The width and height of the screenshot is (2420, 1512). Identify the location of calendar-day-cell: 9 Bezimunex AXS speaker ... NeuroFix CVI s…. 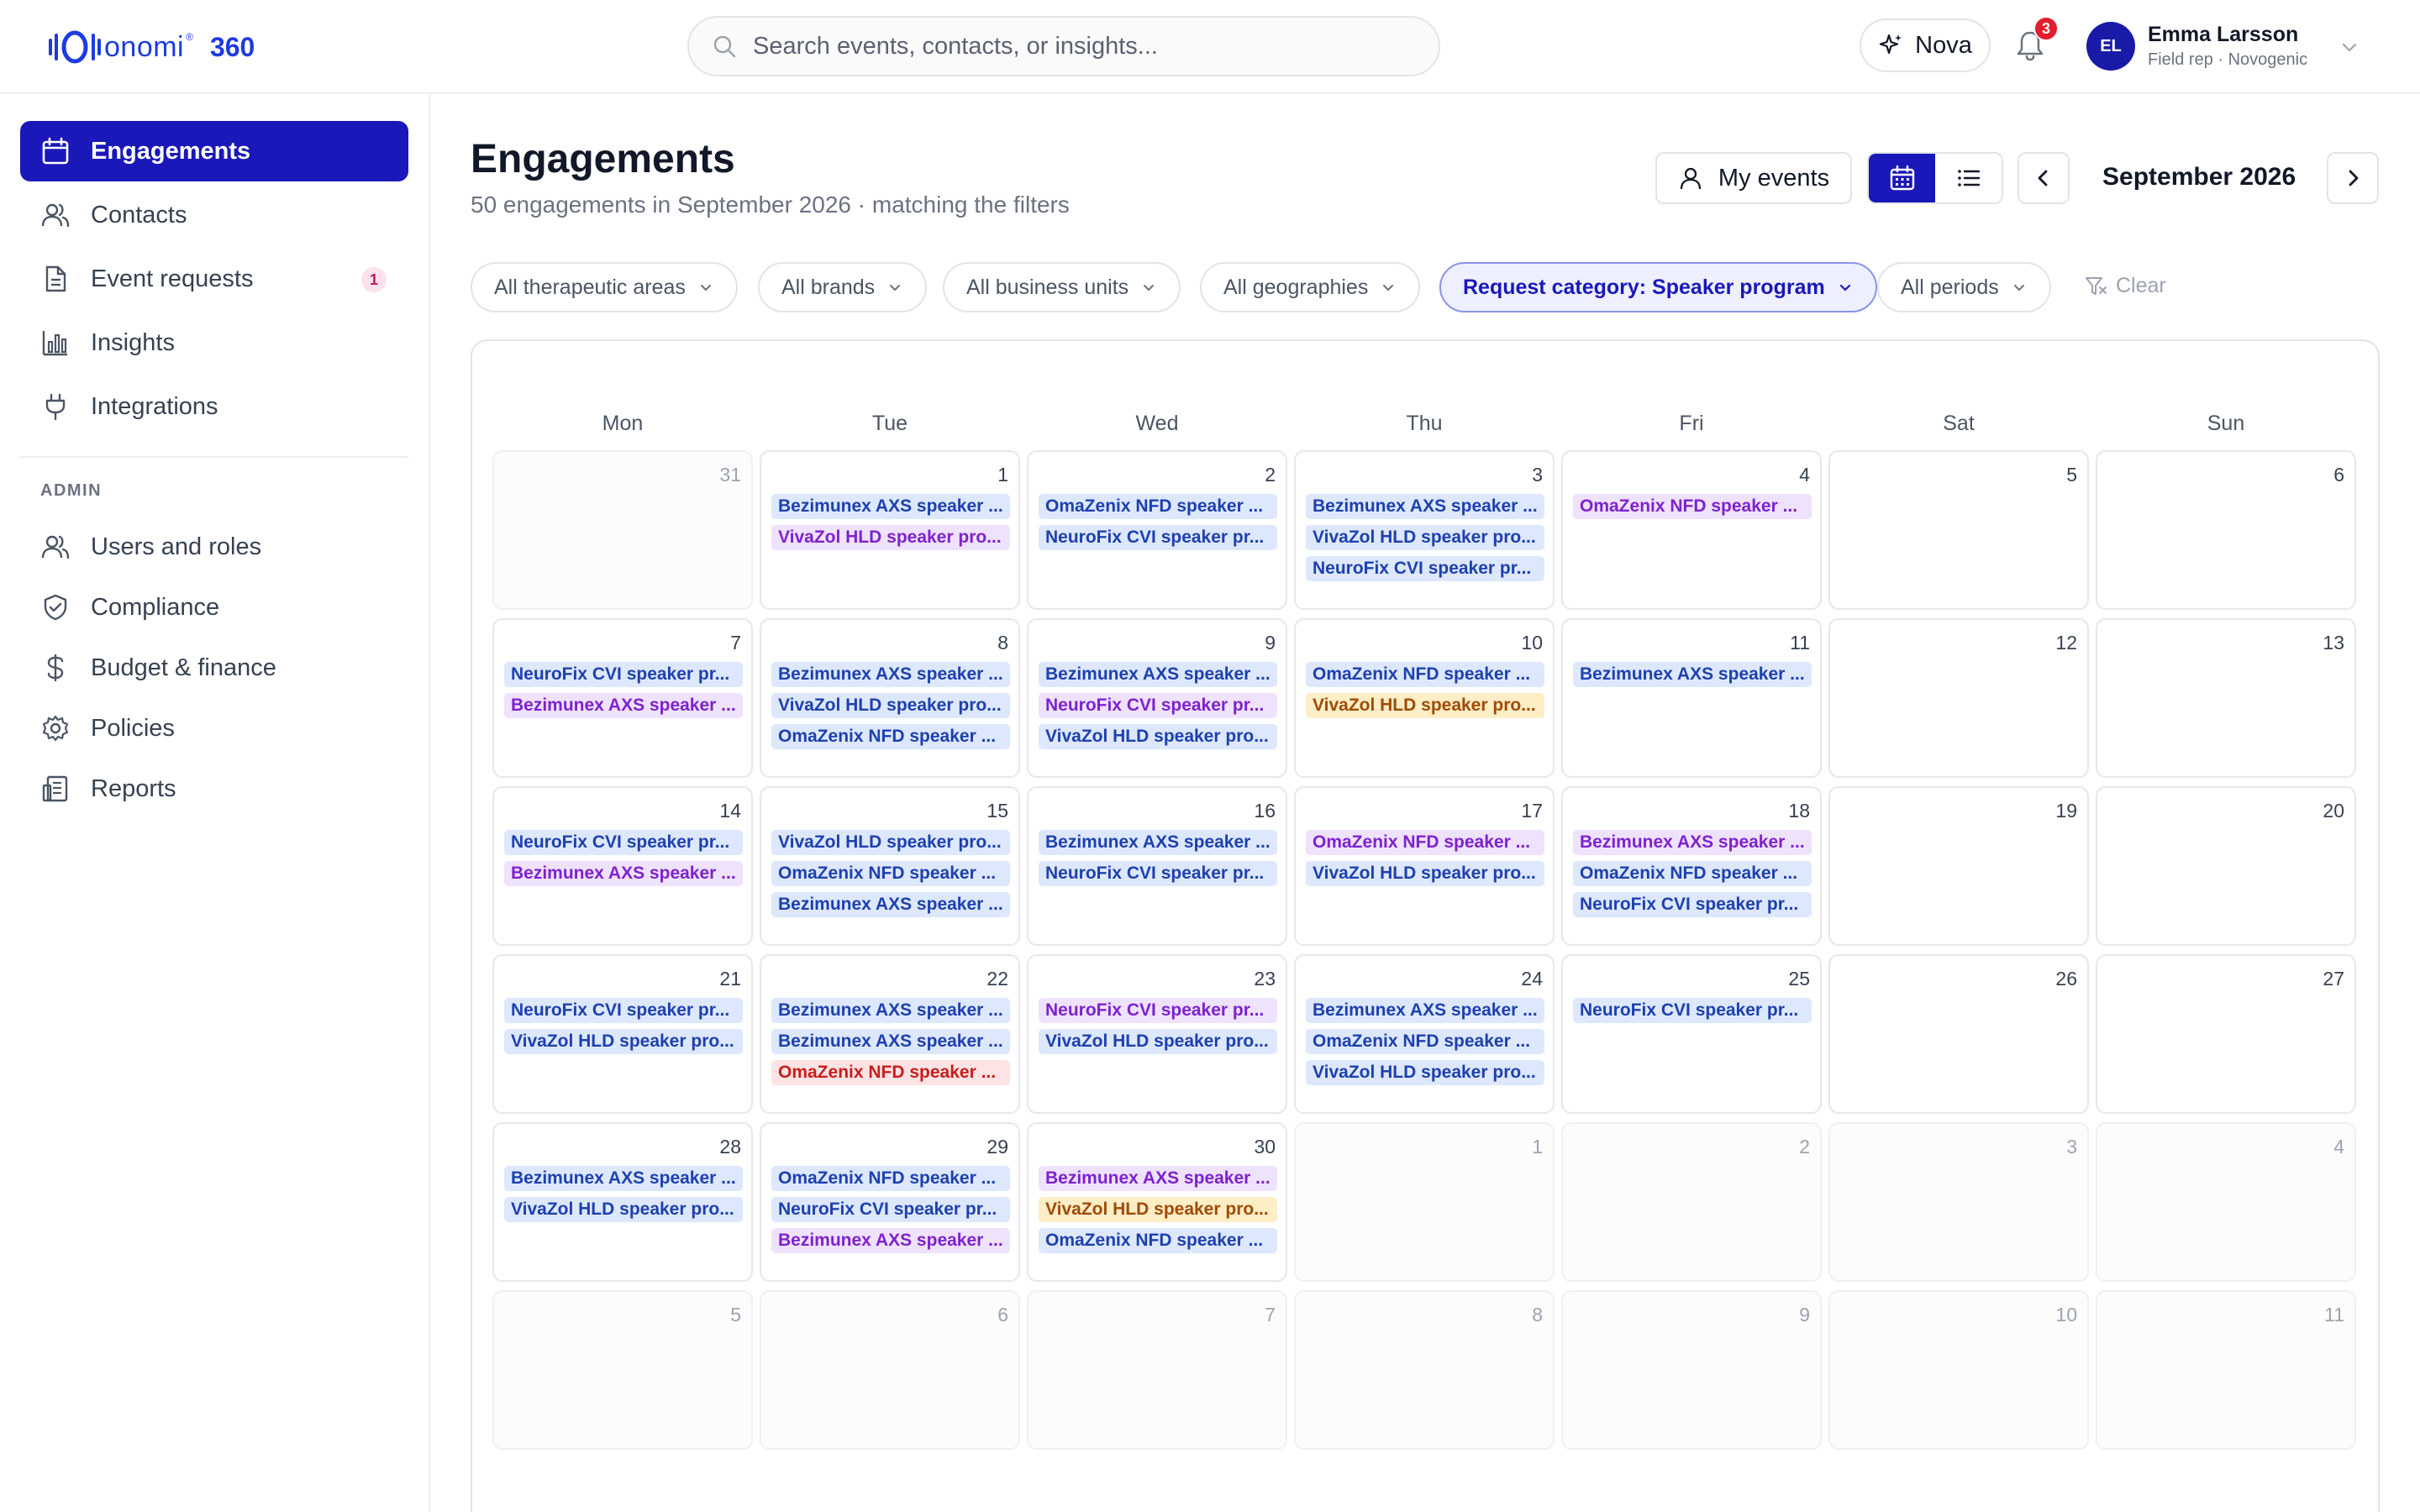
(1157, 698).